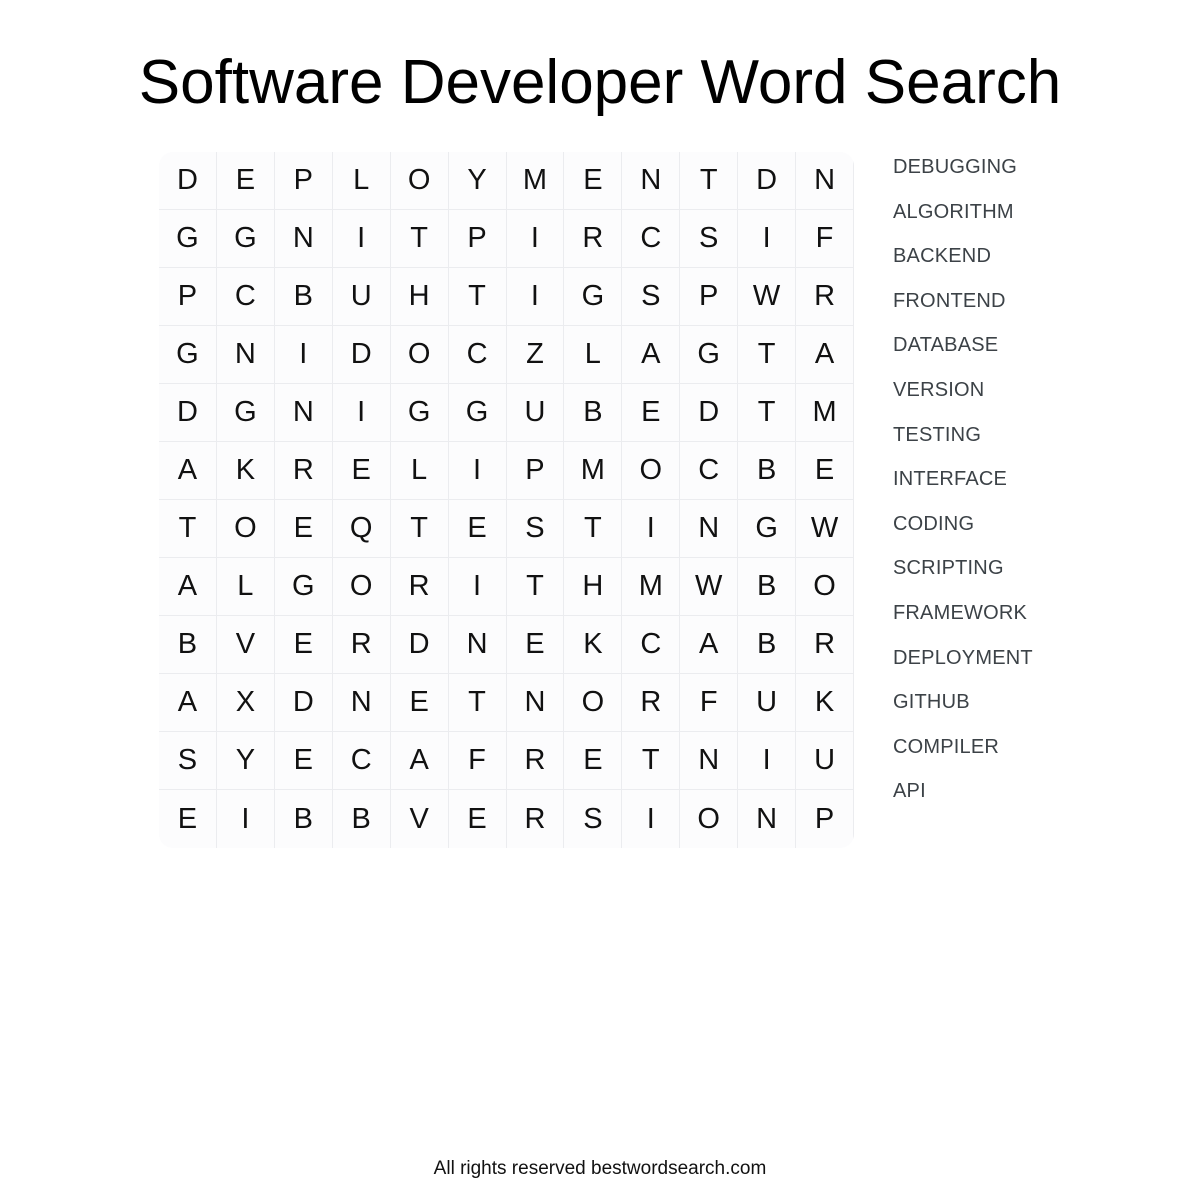  I want to click on grid-cell-r11-c1: S, so click(188, 761).